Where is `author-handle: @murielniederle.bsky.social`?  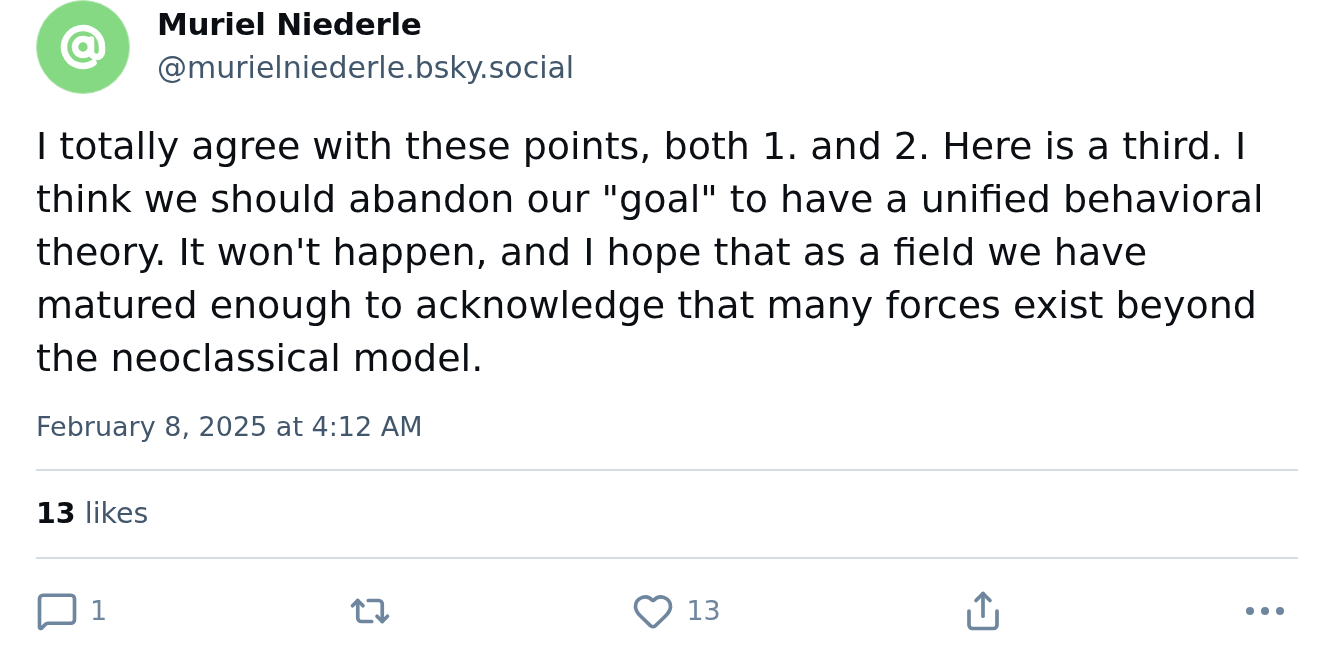 author-handle: @murielniederle.bsky.social is located at coordinates (366, 68).